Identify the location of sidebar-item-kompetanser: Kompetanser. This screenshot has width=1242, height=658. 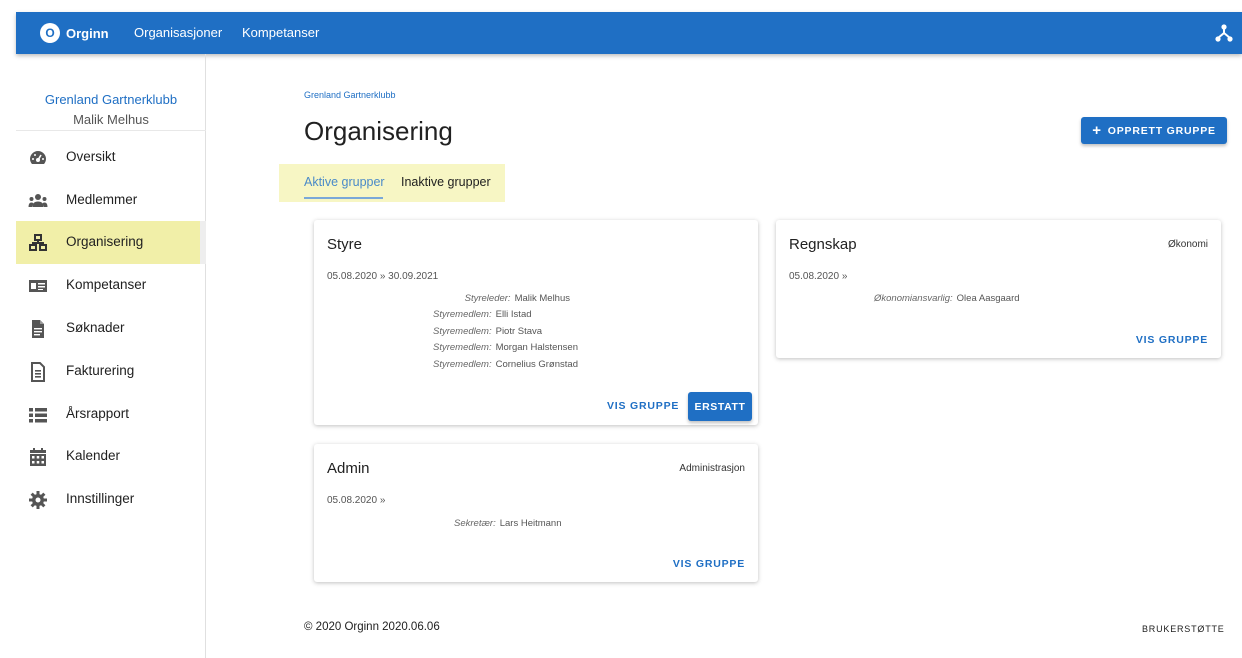
(111, 285).